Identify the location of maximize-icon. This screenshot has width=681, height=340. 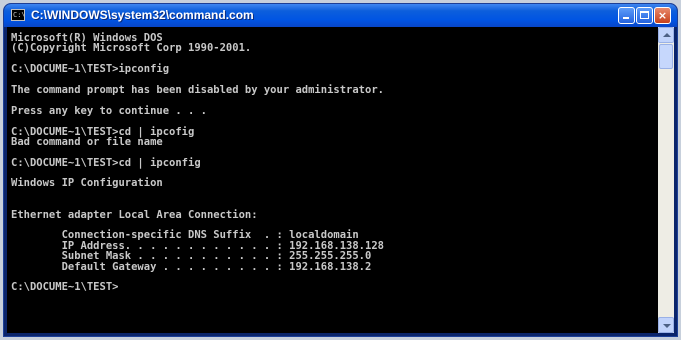
(644, 15).